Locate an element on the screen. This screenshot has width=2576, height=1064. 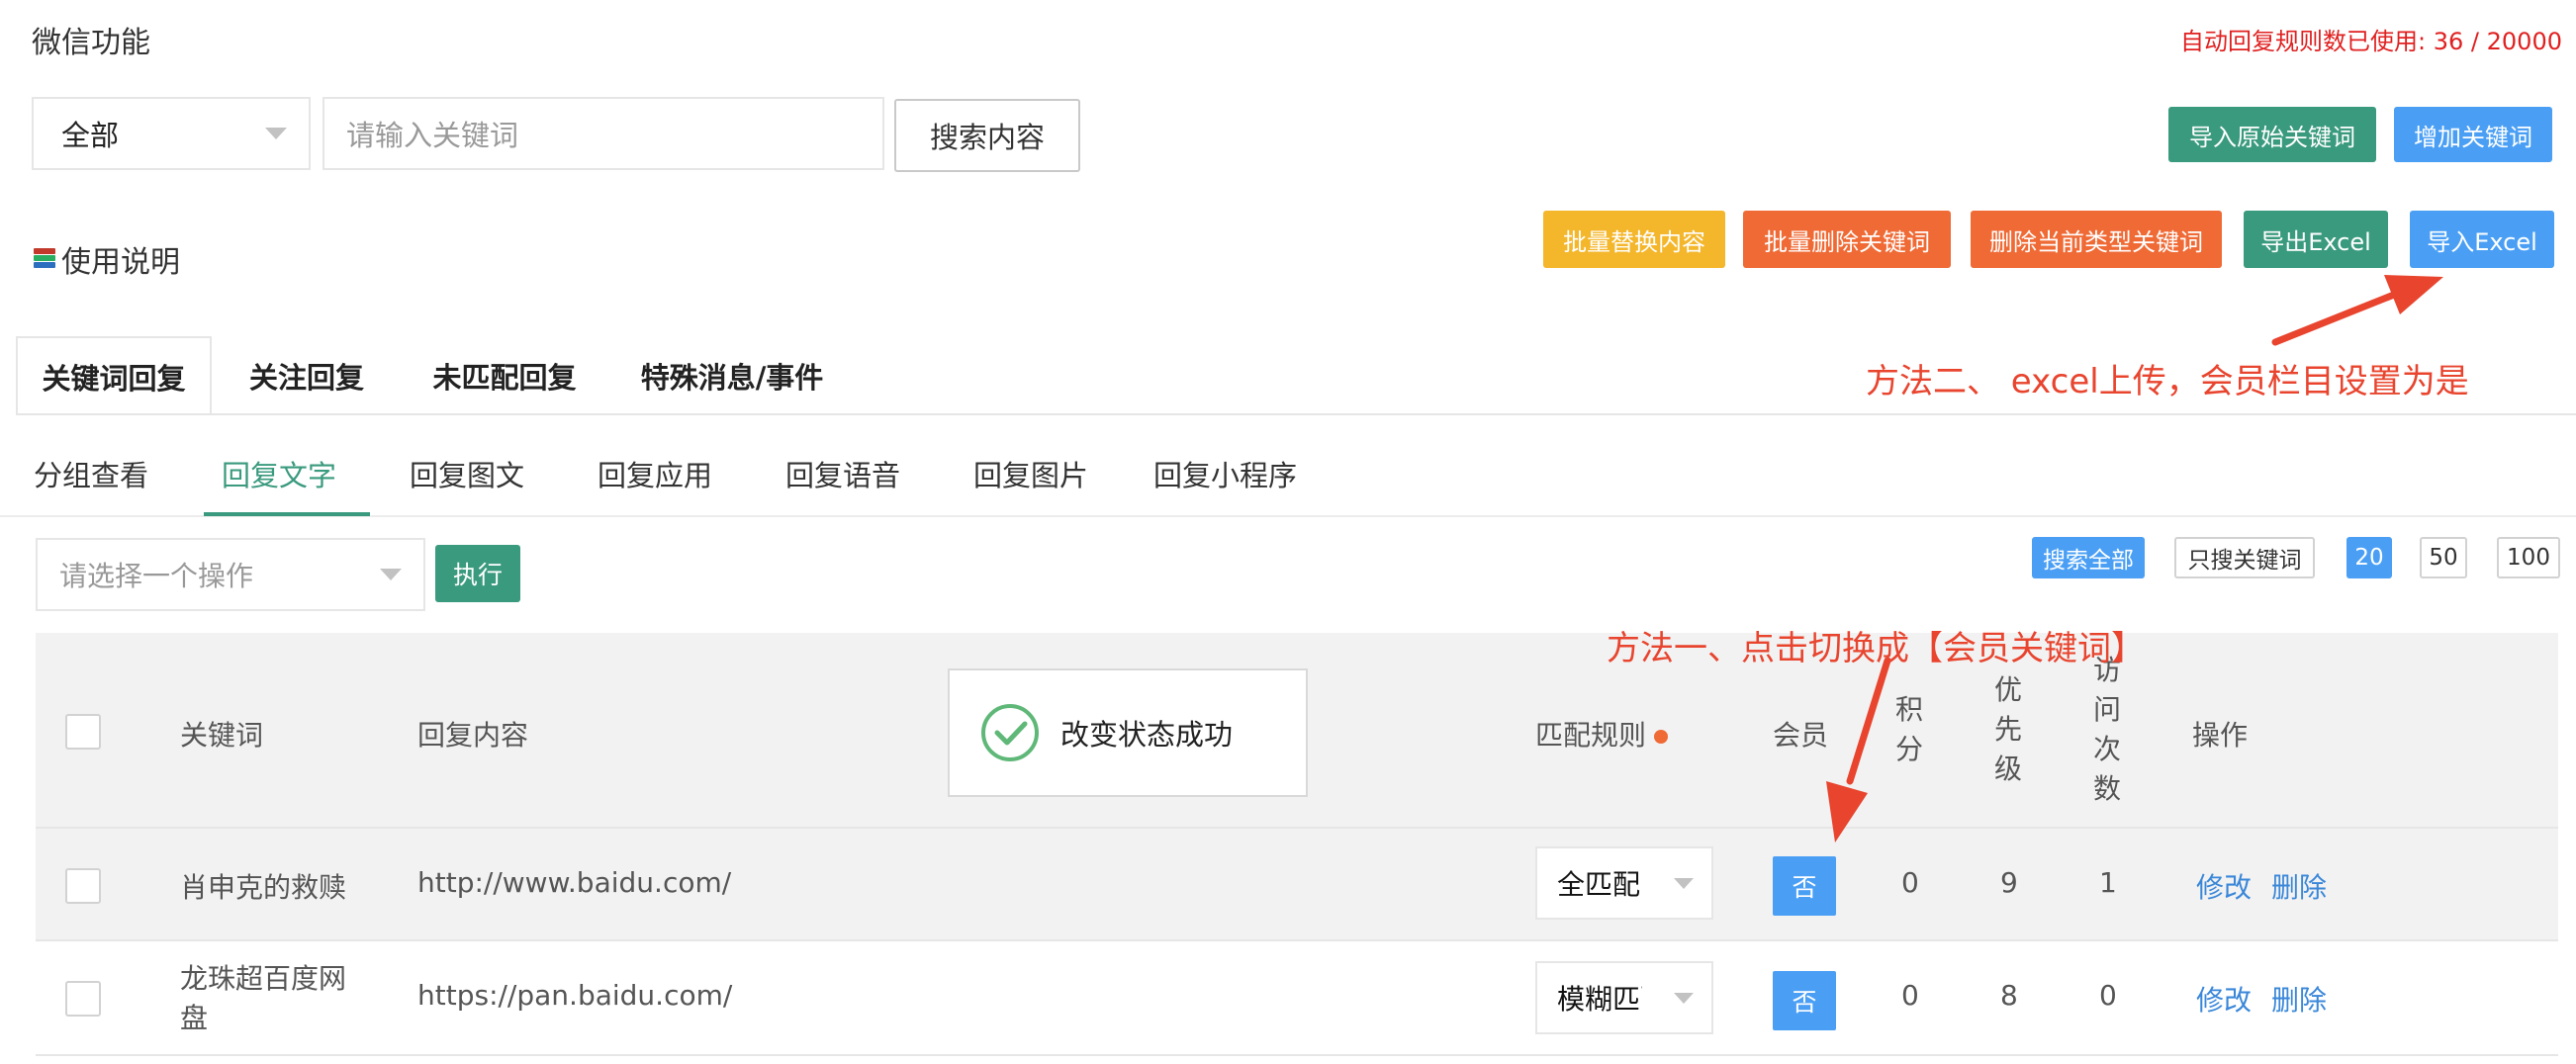
annotation-arrows is located at coordinates (2135, 558).